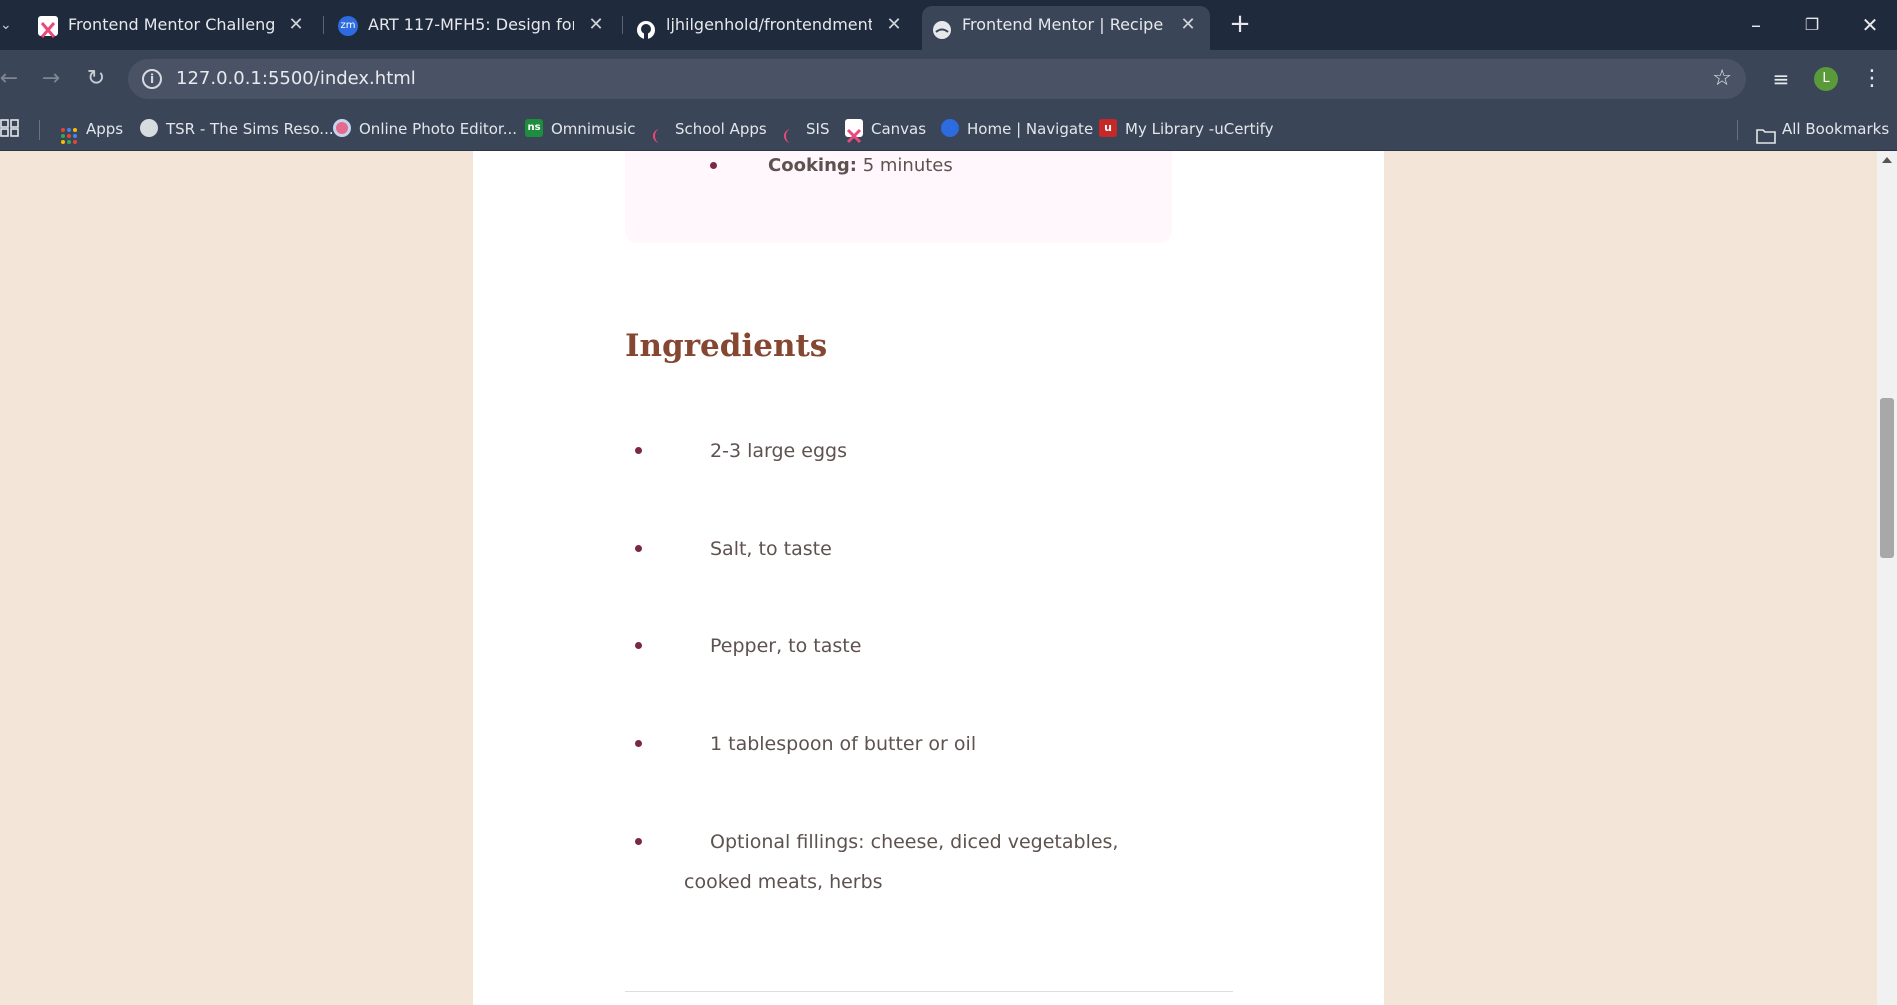  I want to click on tab-github-repo: ljhilgenhold/frontendmentor-recipe ✕, so click(771, 25).